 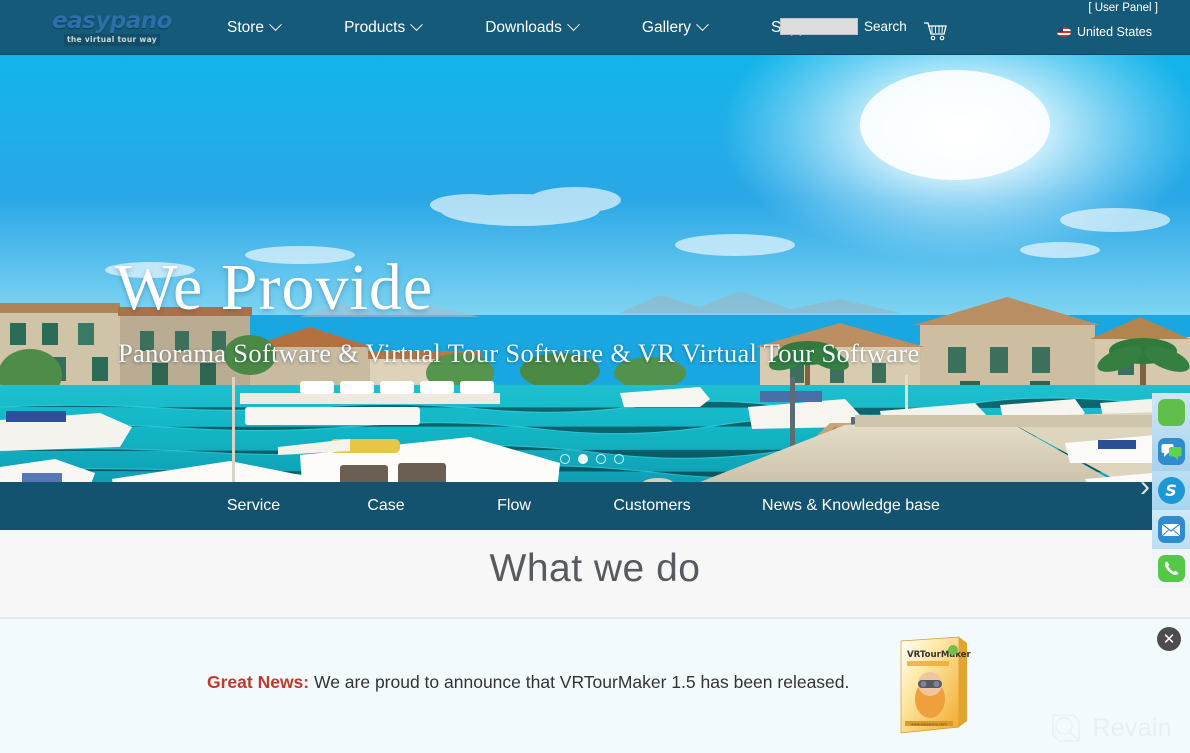 I want to click on nav-item-gallery: Gallery, so click(x=674, y=27).